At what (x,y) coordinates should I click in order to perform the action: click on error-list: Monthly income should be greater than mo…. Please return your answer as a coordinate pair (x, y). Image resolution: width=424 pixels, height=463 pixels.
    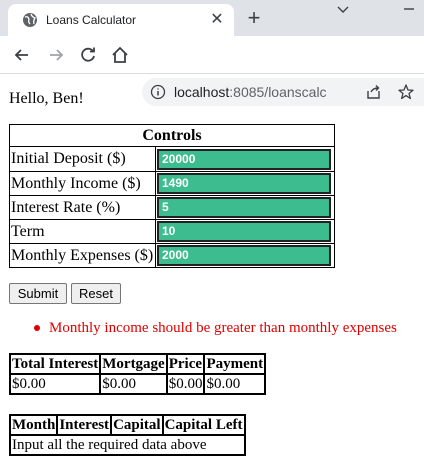
    Looking at the image, I should click on (215, 328).